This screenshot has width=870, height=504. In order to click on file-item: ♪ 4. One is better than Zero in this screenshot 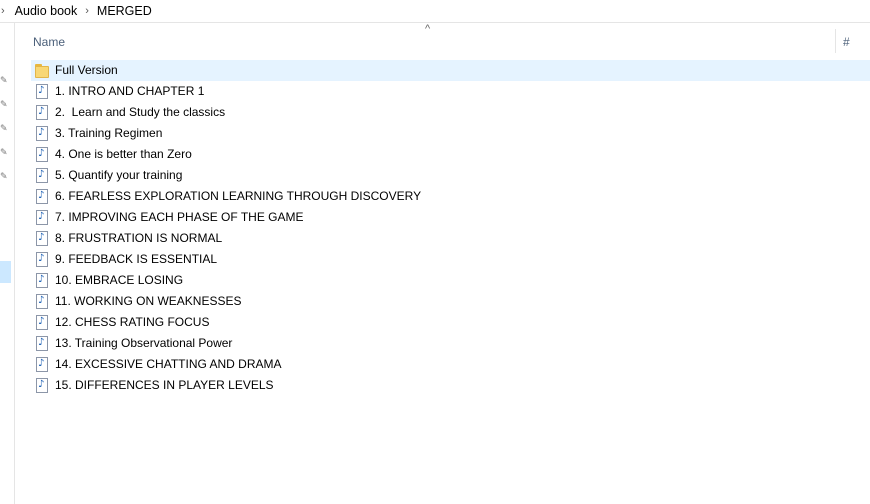, I will do `click(450, 154)`.